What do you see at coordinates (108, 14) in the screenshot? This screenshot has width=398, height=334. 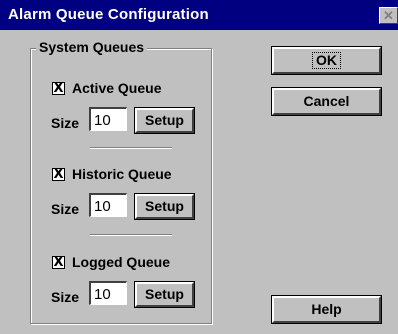 I see `window-title: Alarm Queue Configuration` at bounding box center [108, 14].